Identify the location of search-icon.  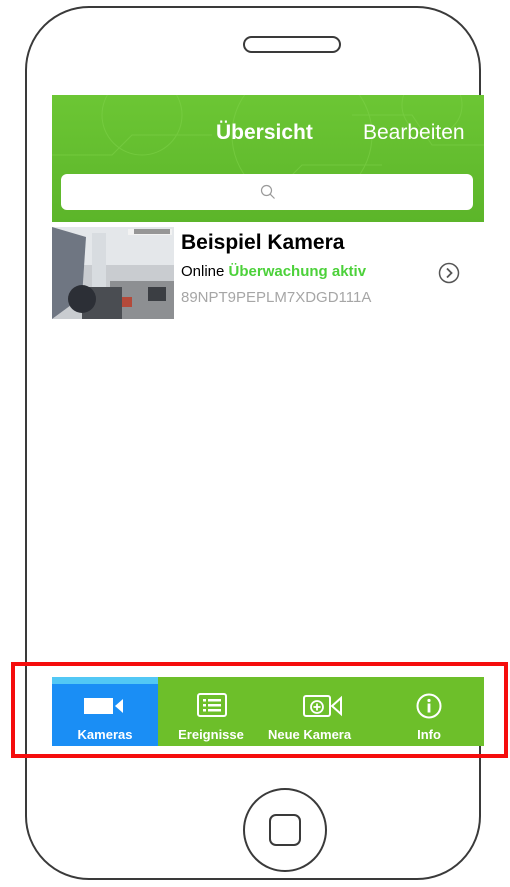
(267, 191).